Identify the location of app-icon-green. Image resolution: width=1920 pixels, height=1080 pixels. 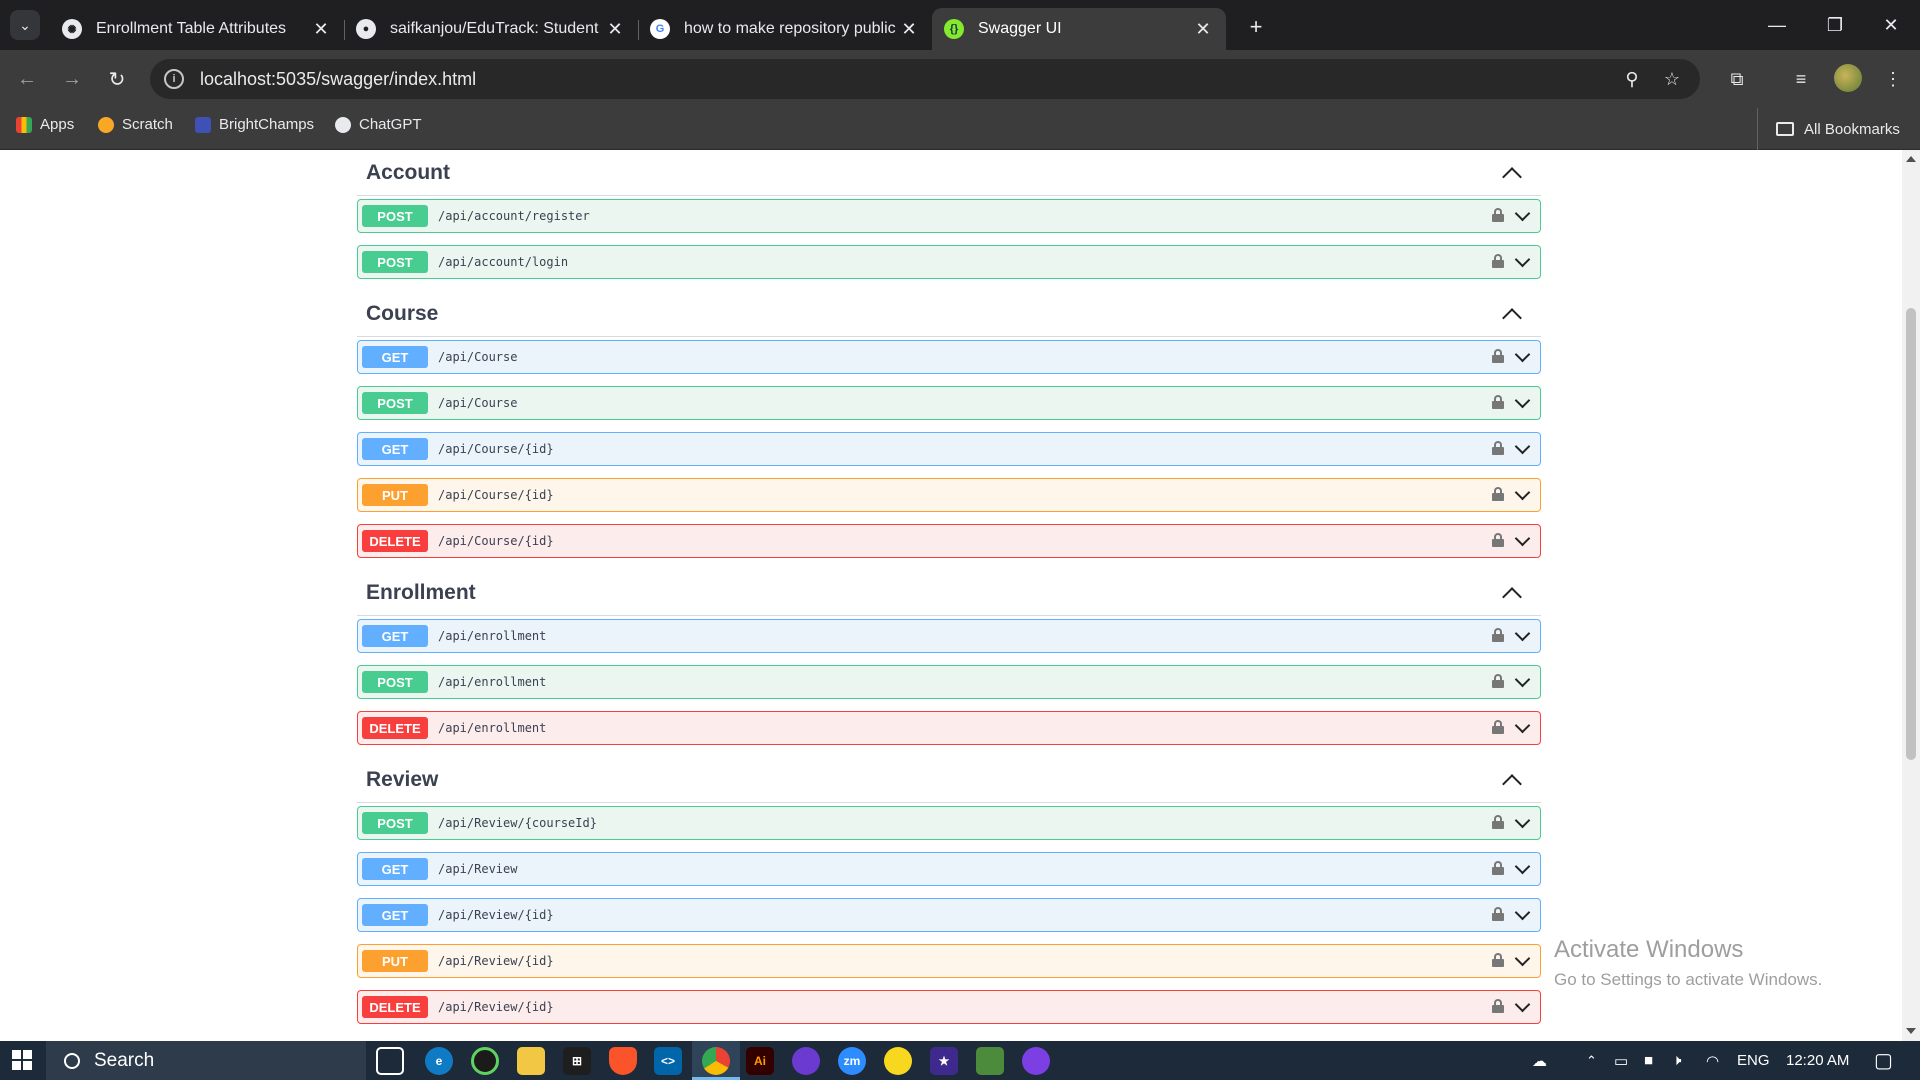
(485, 1061).